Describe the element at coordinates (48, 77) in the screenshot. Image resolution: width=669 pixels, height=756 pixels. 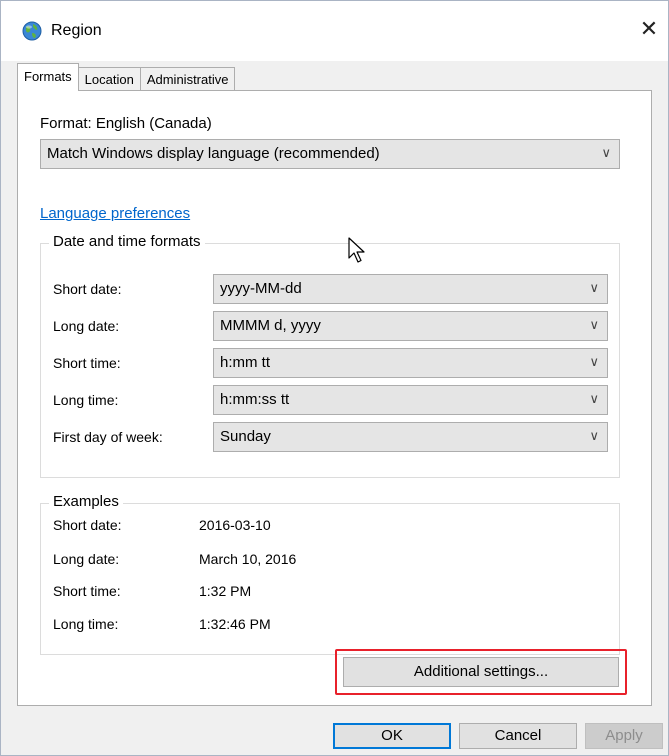
I see `tab-formats: Formats` at that location.